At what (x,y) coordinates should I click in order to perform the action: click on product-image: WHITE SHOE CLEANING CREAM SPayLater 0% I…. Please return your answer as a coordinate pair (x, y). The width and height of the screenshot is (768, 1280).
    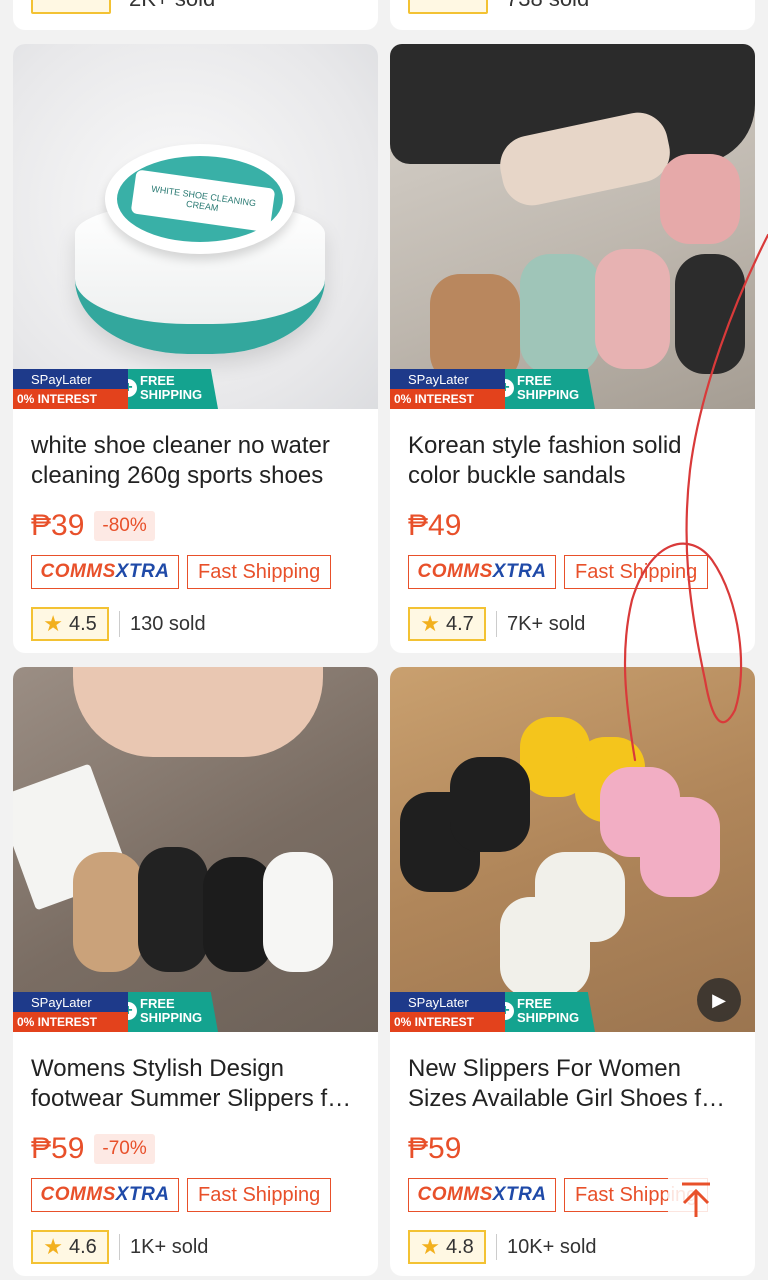
    Looking at the image, I should click on (195, 226).